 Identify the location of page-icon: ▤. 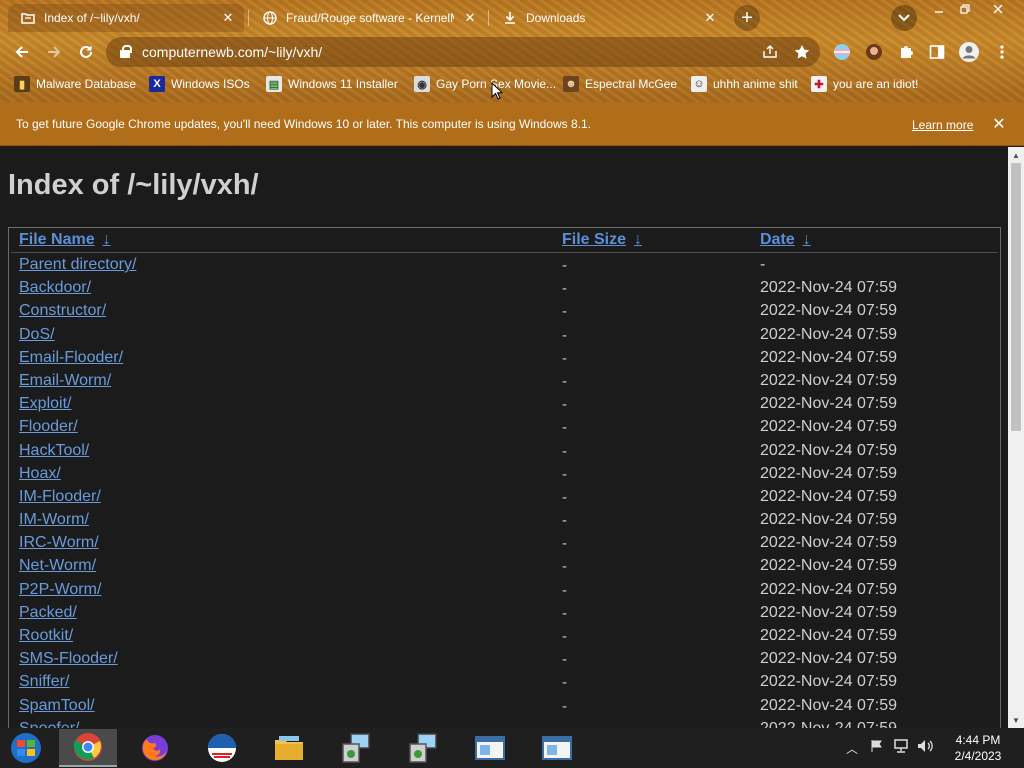
(274, 84).